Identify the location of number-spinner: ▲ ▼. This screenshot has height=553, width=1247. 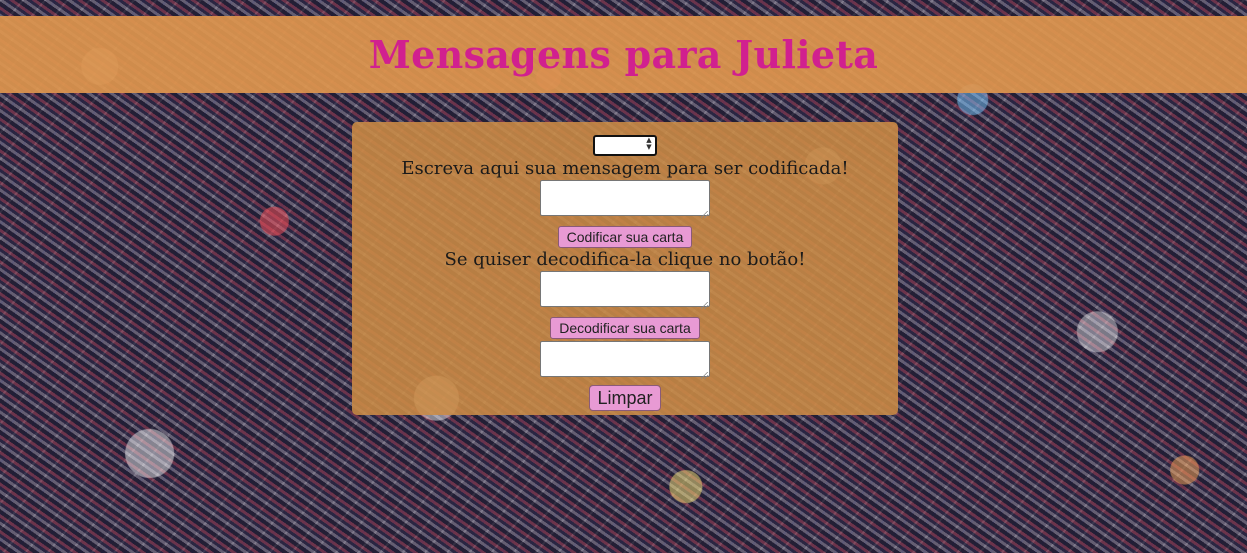
(649, 144).